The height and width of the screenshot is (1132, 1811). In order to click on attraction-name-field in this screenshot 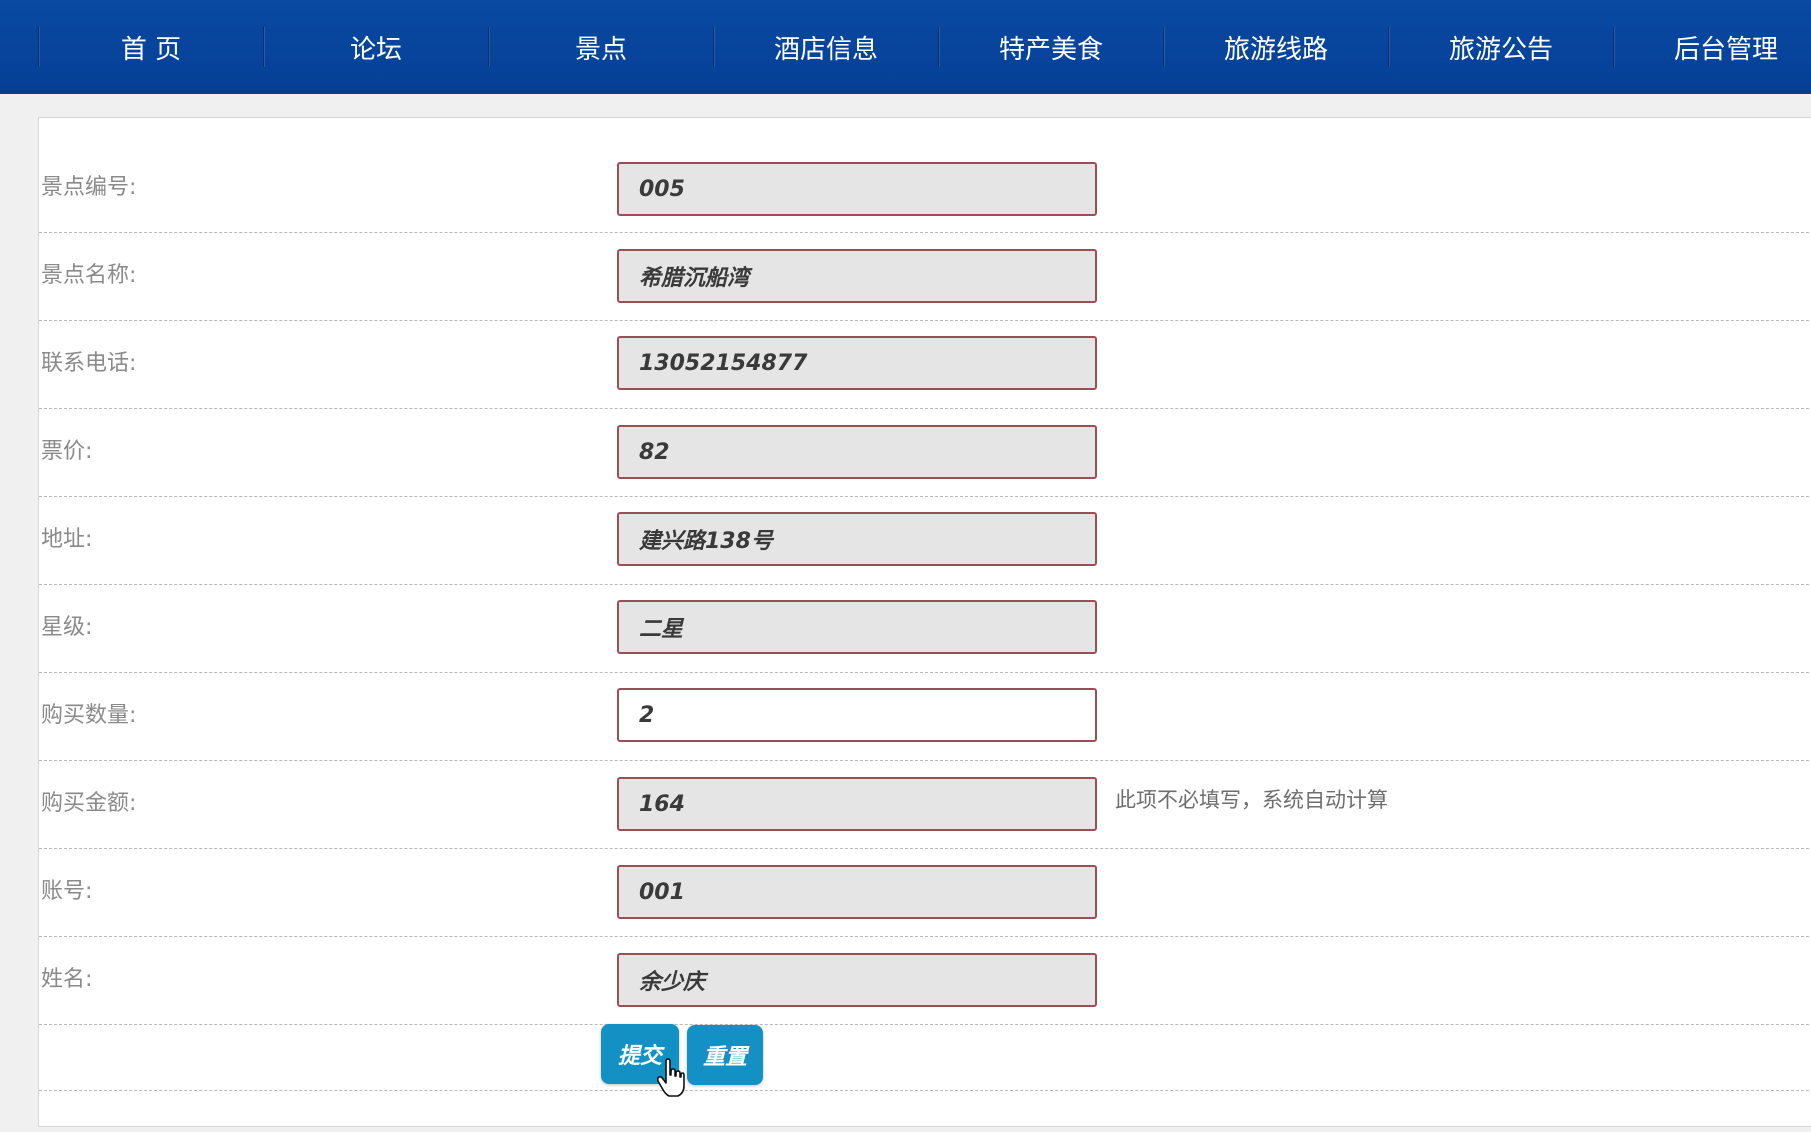, I will do `click(857, 276)`.